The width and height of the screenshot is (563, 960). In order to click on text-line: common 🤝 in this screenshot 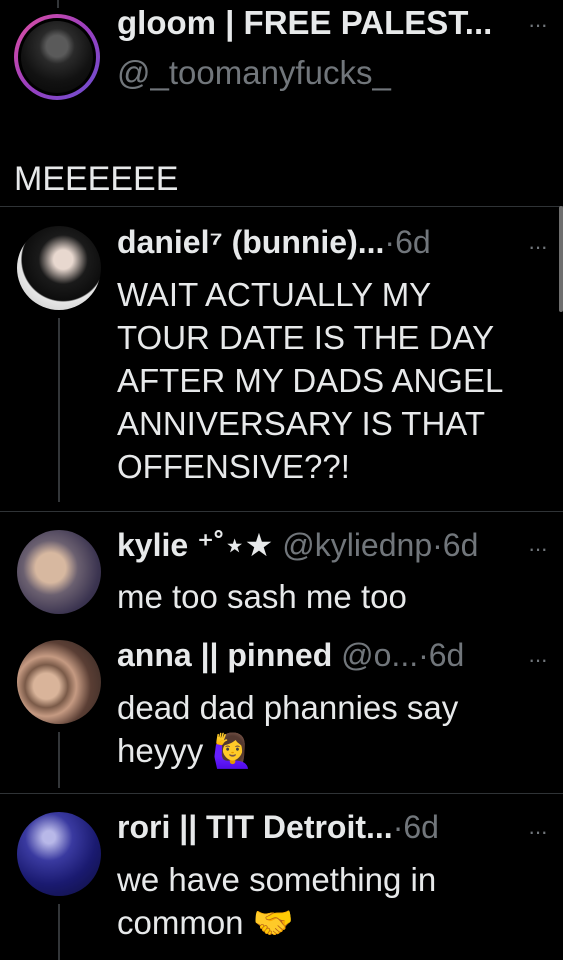, I will do `click(205, 922)`.